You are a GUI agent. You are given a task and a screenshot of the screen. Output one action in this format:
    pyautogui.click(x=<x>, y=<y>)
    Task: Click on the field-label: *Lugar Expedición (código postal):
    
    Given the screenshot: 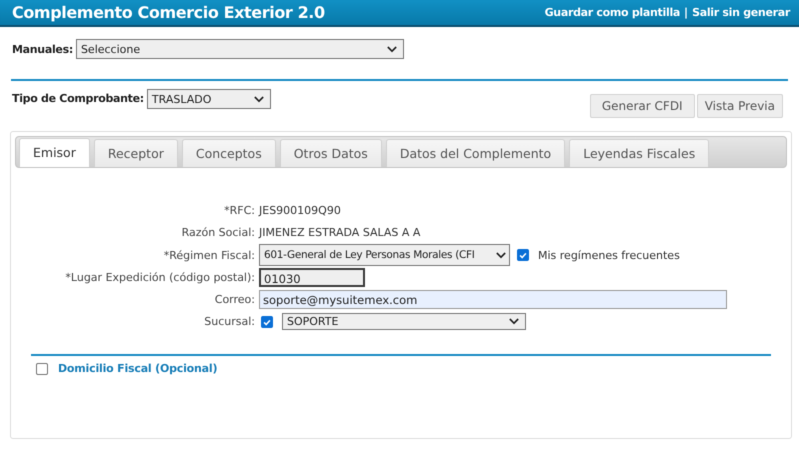 What is the action you would take?
    pyautogui.click(x=160, y=277)
    